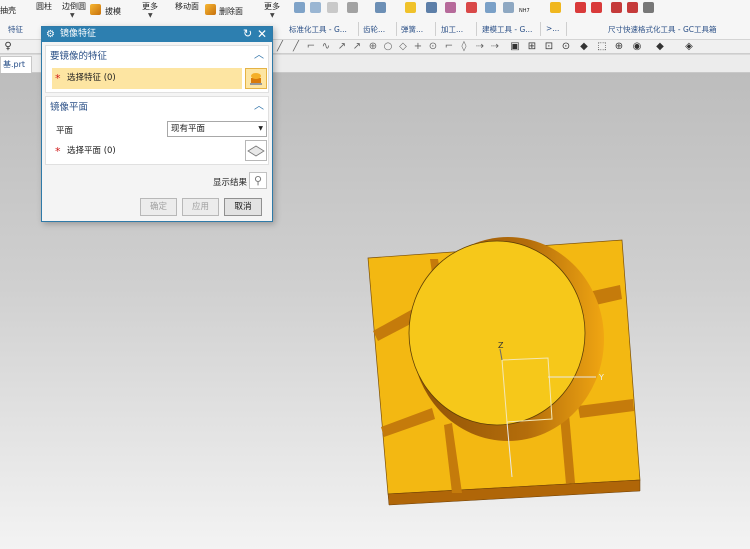 The width and height of the screenshot is (750, 549). Describe the element at coordinates (637, 47) in the screenshot. I see `view-icon: ◉` at that location.